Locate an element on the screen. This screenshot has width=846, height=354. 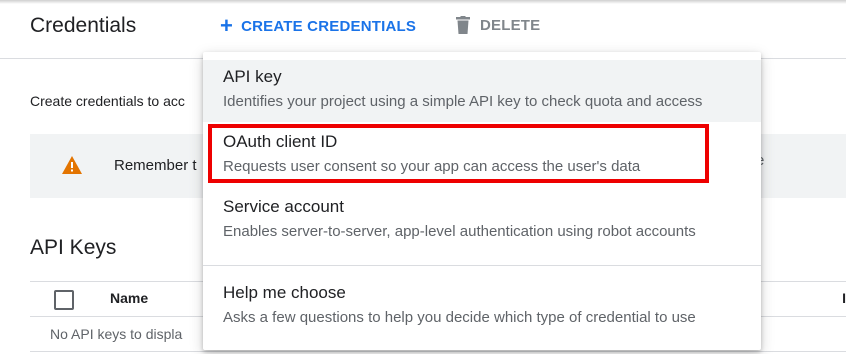
intro-text: Create credentials to acc is located at coordinates (107, 101).